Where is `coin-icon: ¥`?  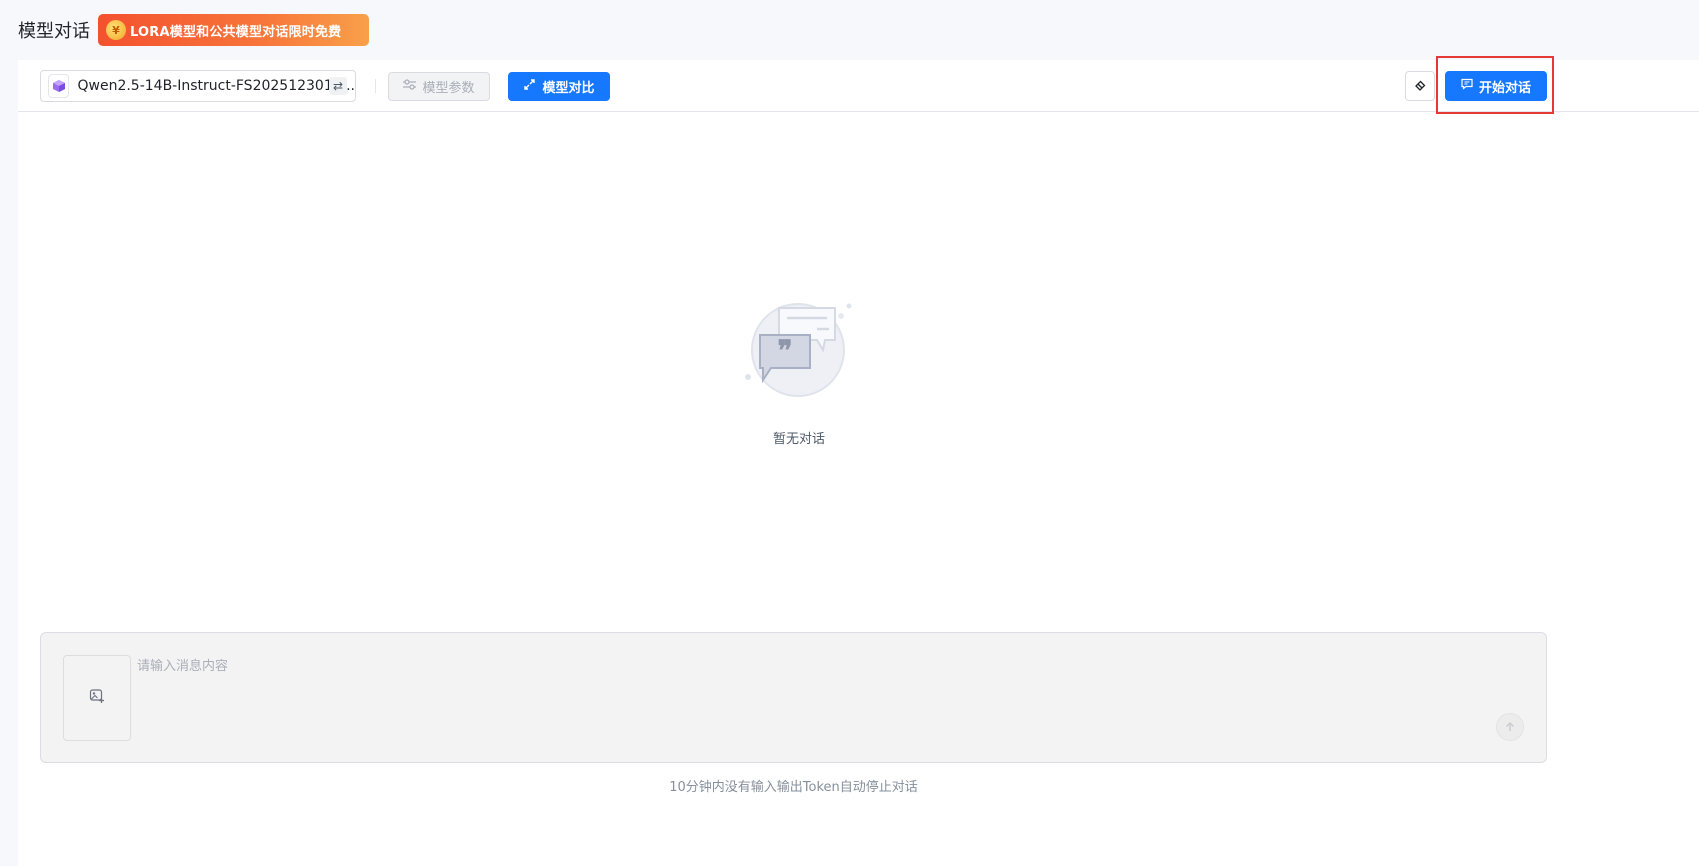
coin-icon: ¥ is located at coordinates (116, 30).